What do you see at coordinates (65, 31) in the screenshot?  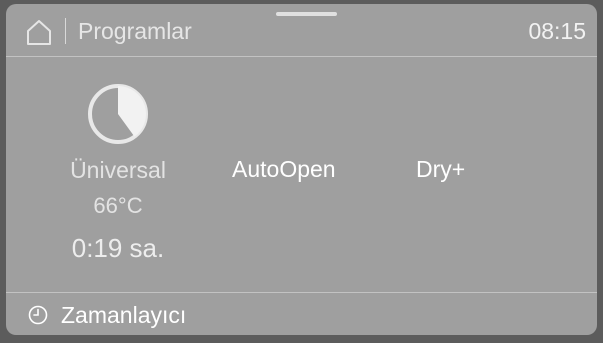 I see `header-divider` at bounding box center [65, 31].